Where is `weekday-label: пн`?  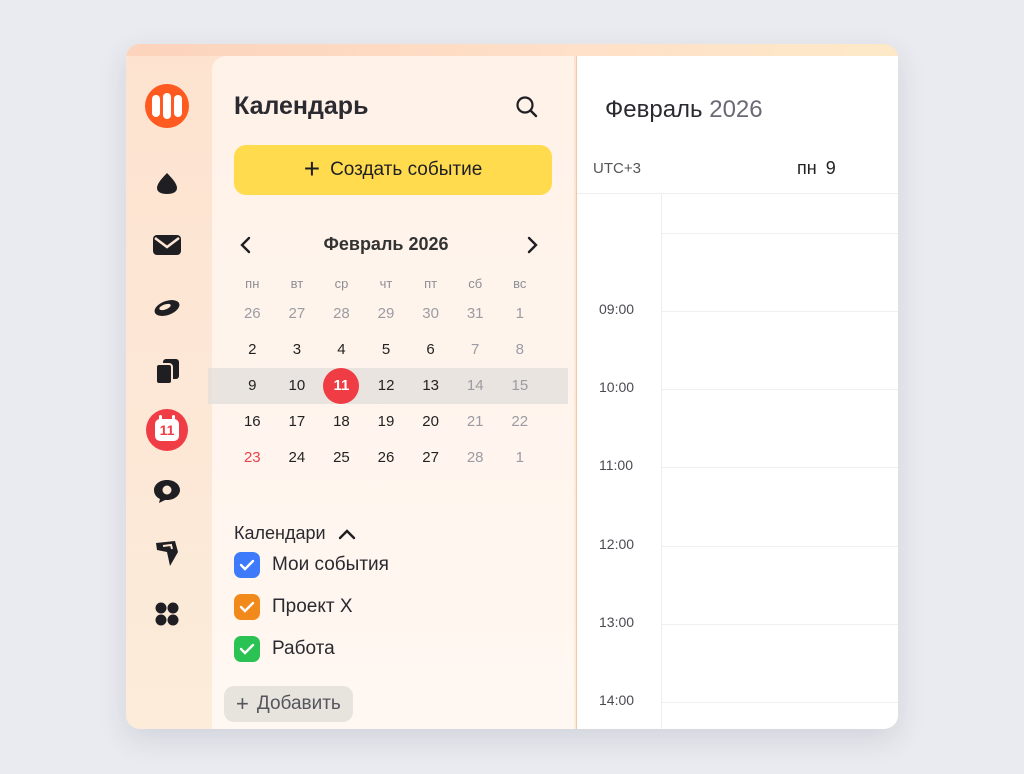 weekday-label: пн is located at coordinates (252, 283).